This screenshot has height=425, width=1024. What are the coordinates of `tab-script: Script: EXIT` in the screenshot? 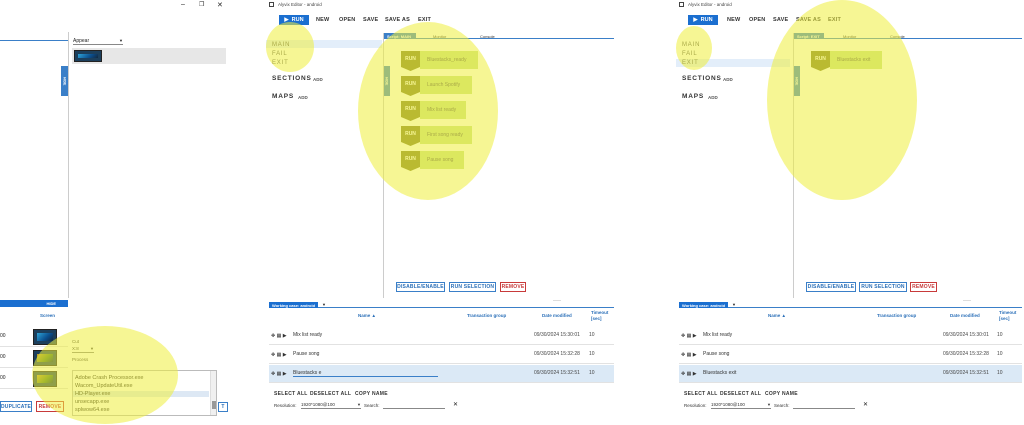 It's located at (809, 36).